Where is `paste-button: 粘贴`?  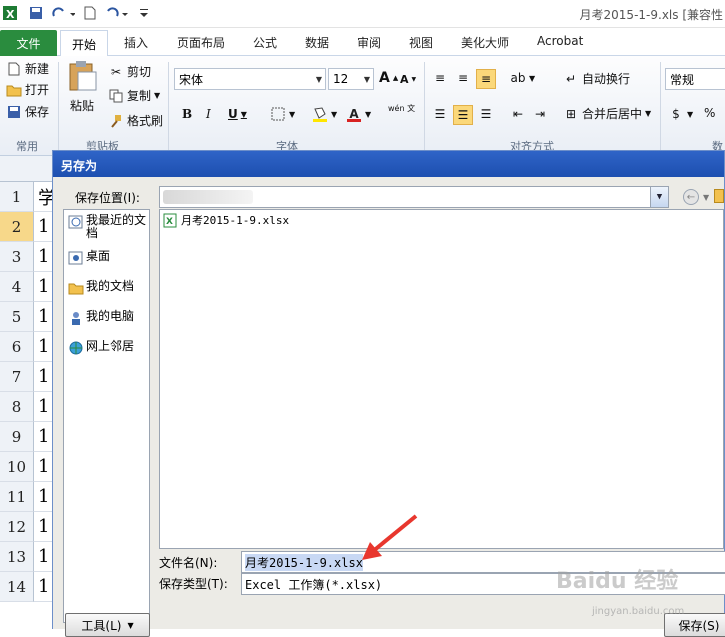 paste-button: 粘贴 is located at coordinates (82, 87).